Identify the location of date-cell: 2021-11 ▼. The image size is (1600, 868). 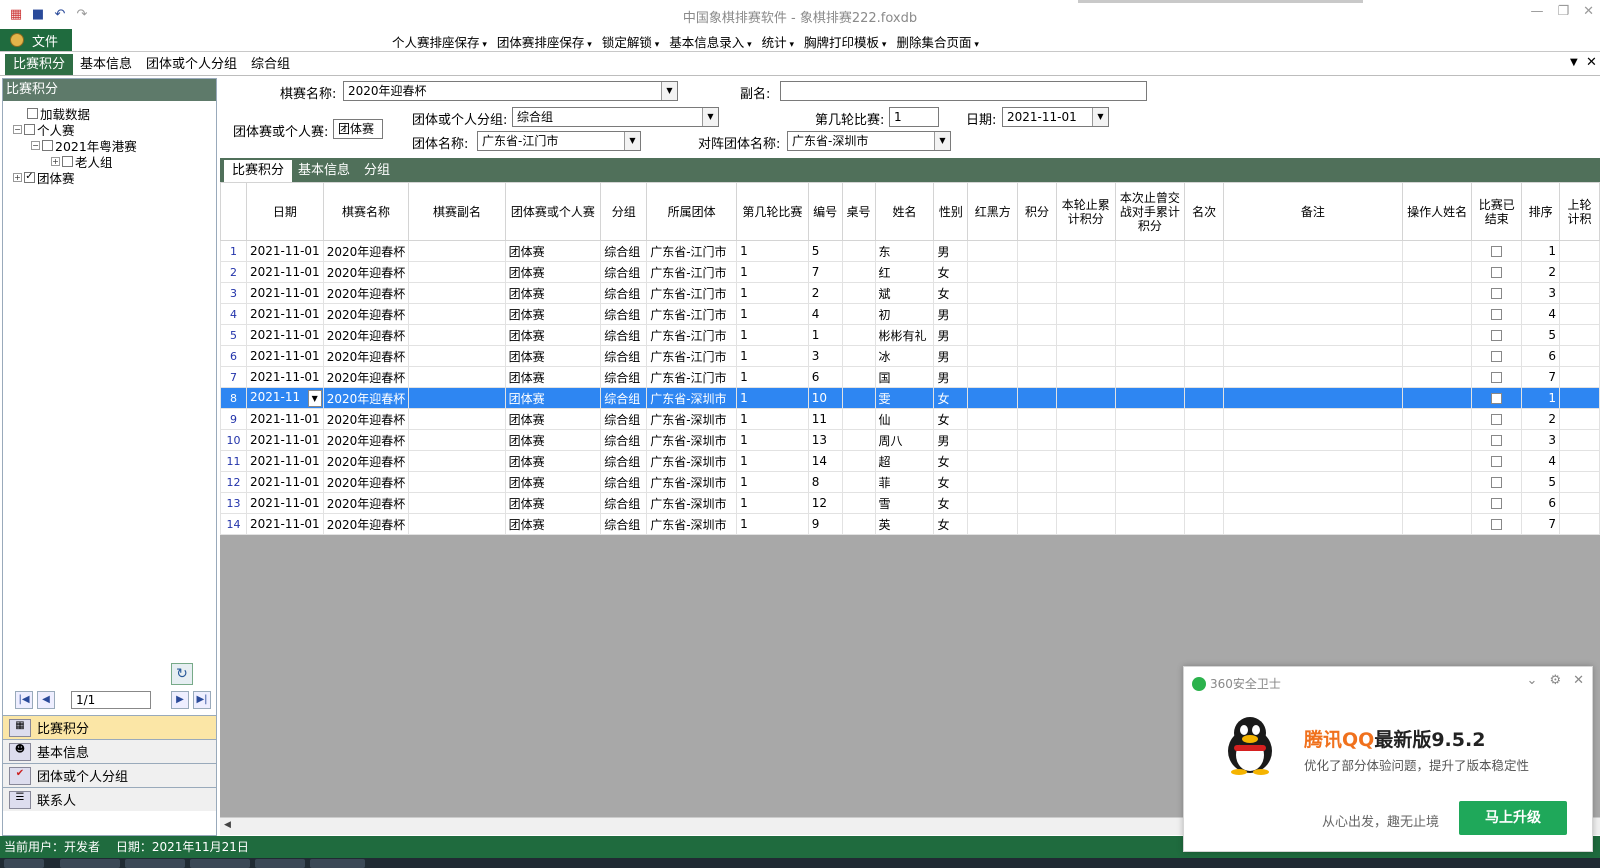
(284, 398).